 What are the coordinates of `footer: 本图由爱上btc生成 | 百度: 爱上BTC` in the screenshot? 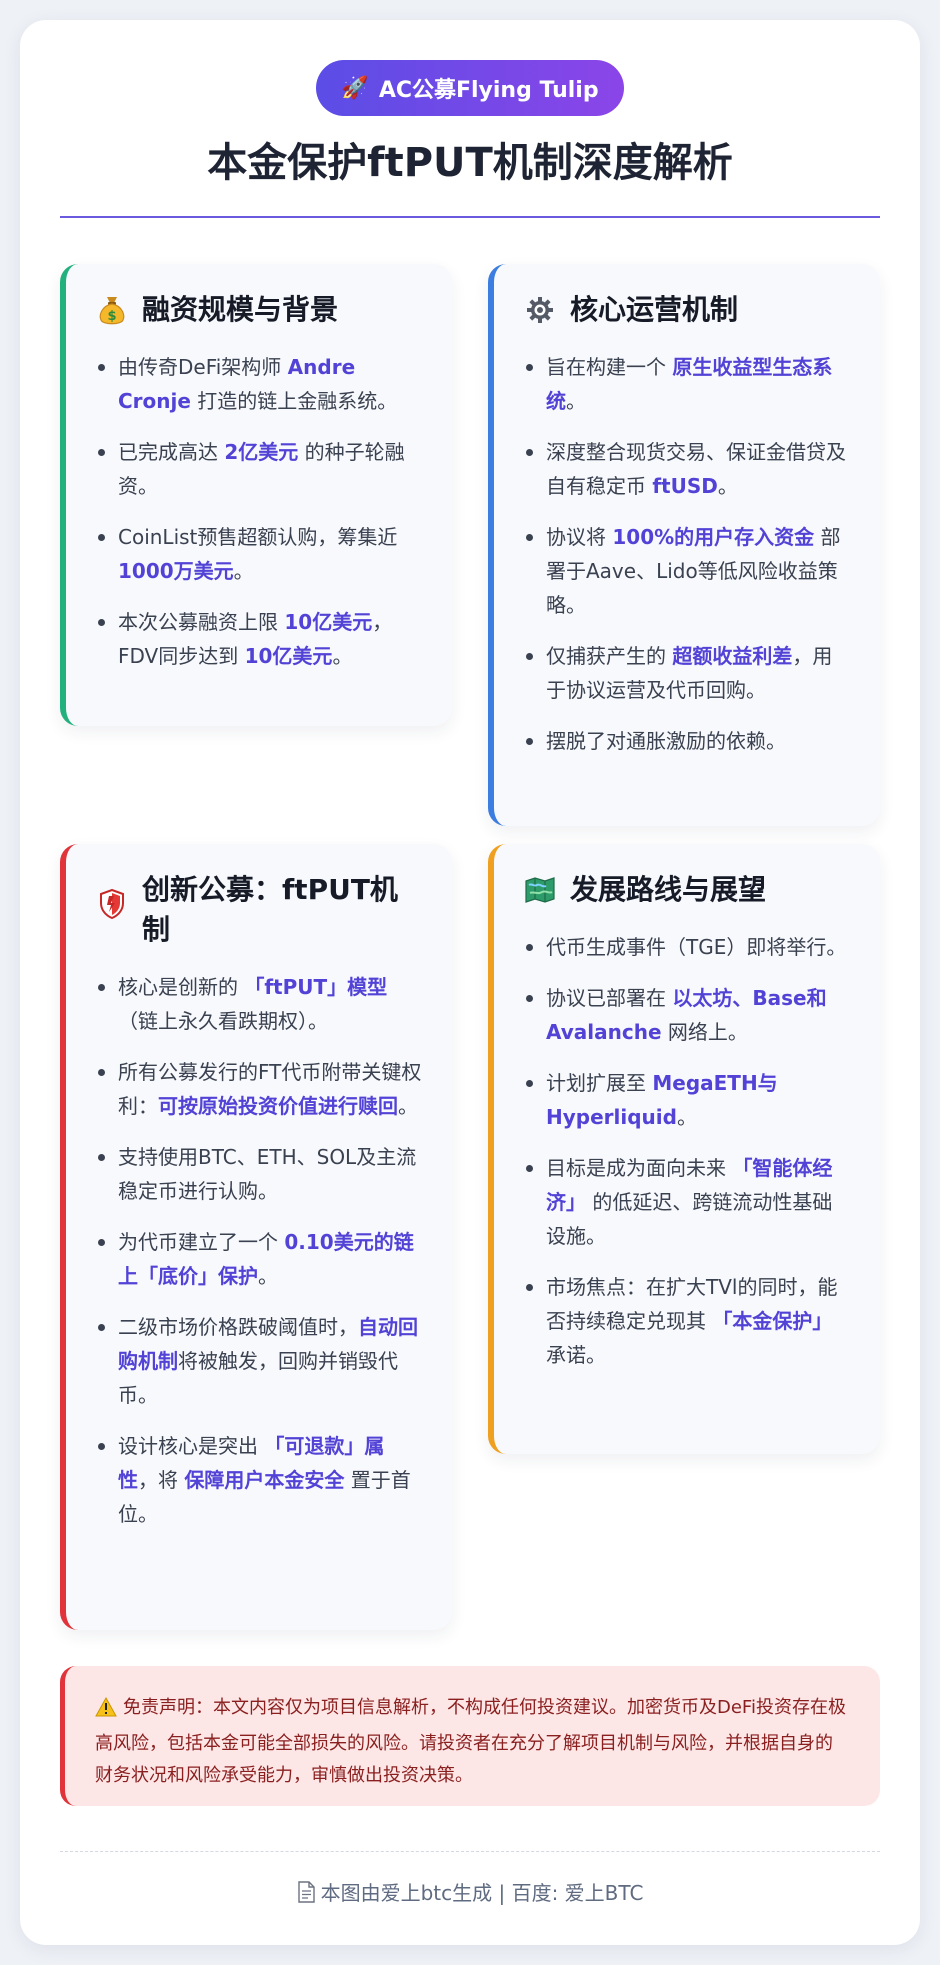 It's located at (470, 1892).